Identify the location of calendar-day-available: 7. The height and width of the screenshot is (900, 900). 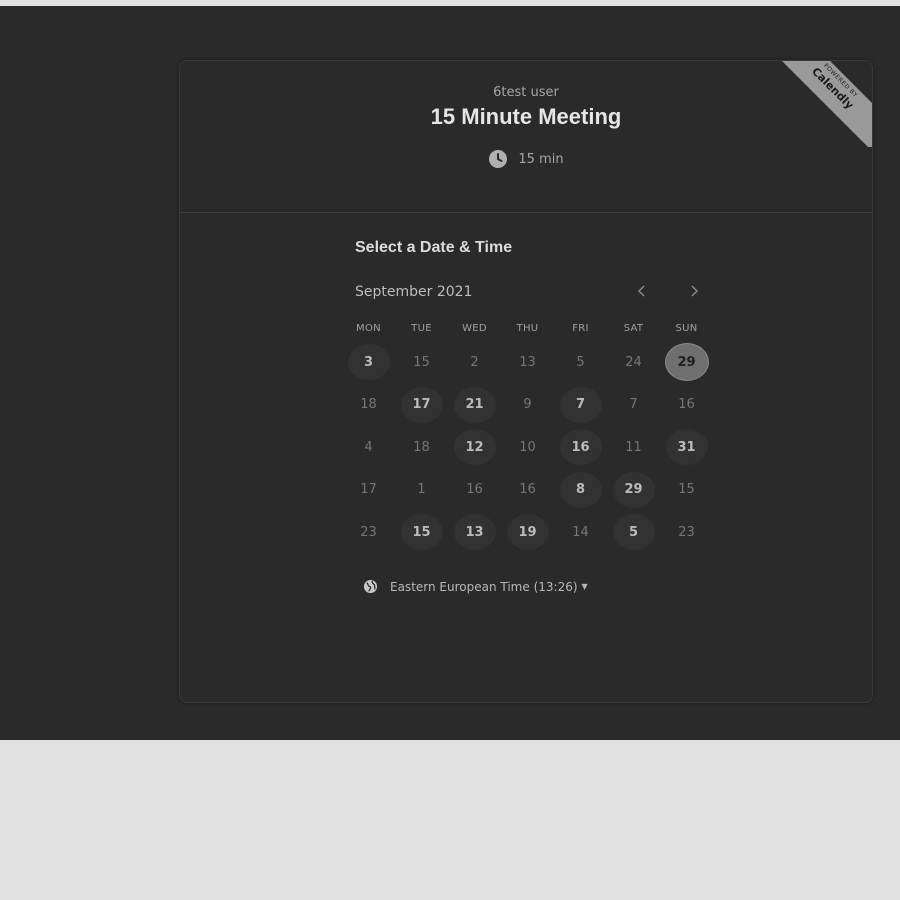
(580, 404).